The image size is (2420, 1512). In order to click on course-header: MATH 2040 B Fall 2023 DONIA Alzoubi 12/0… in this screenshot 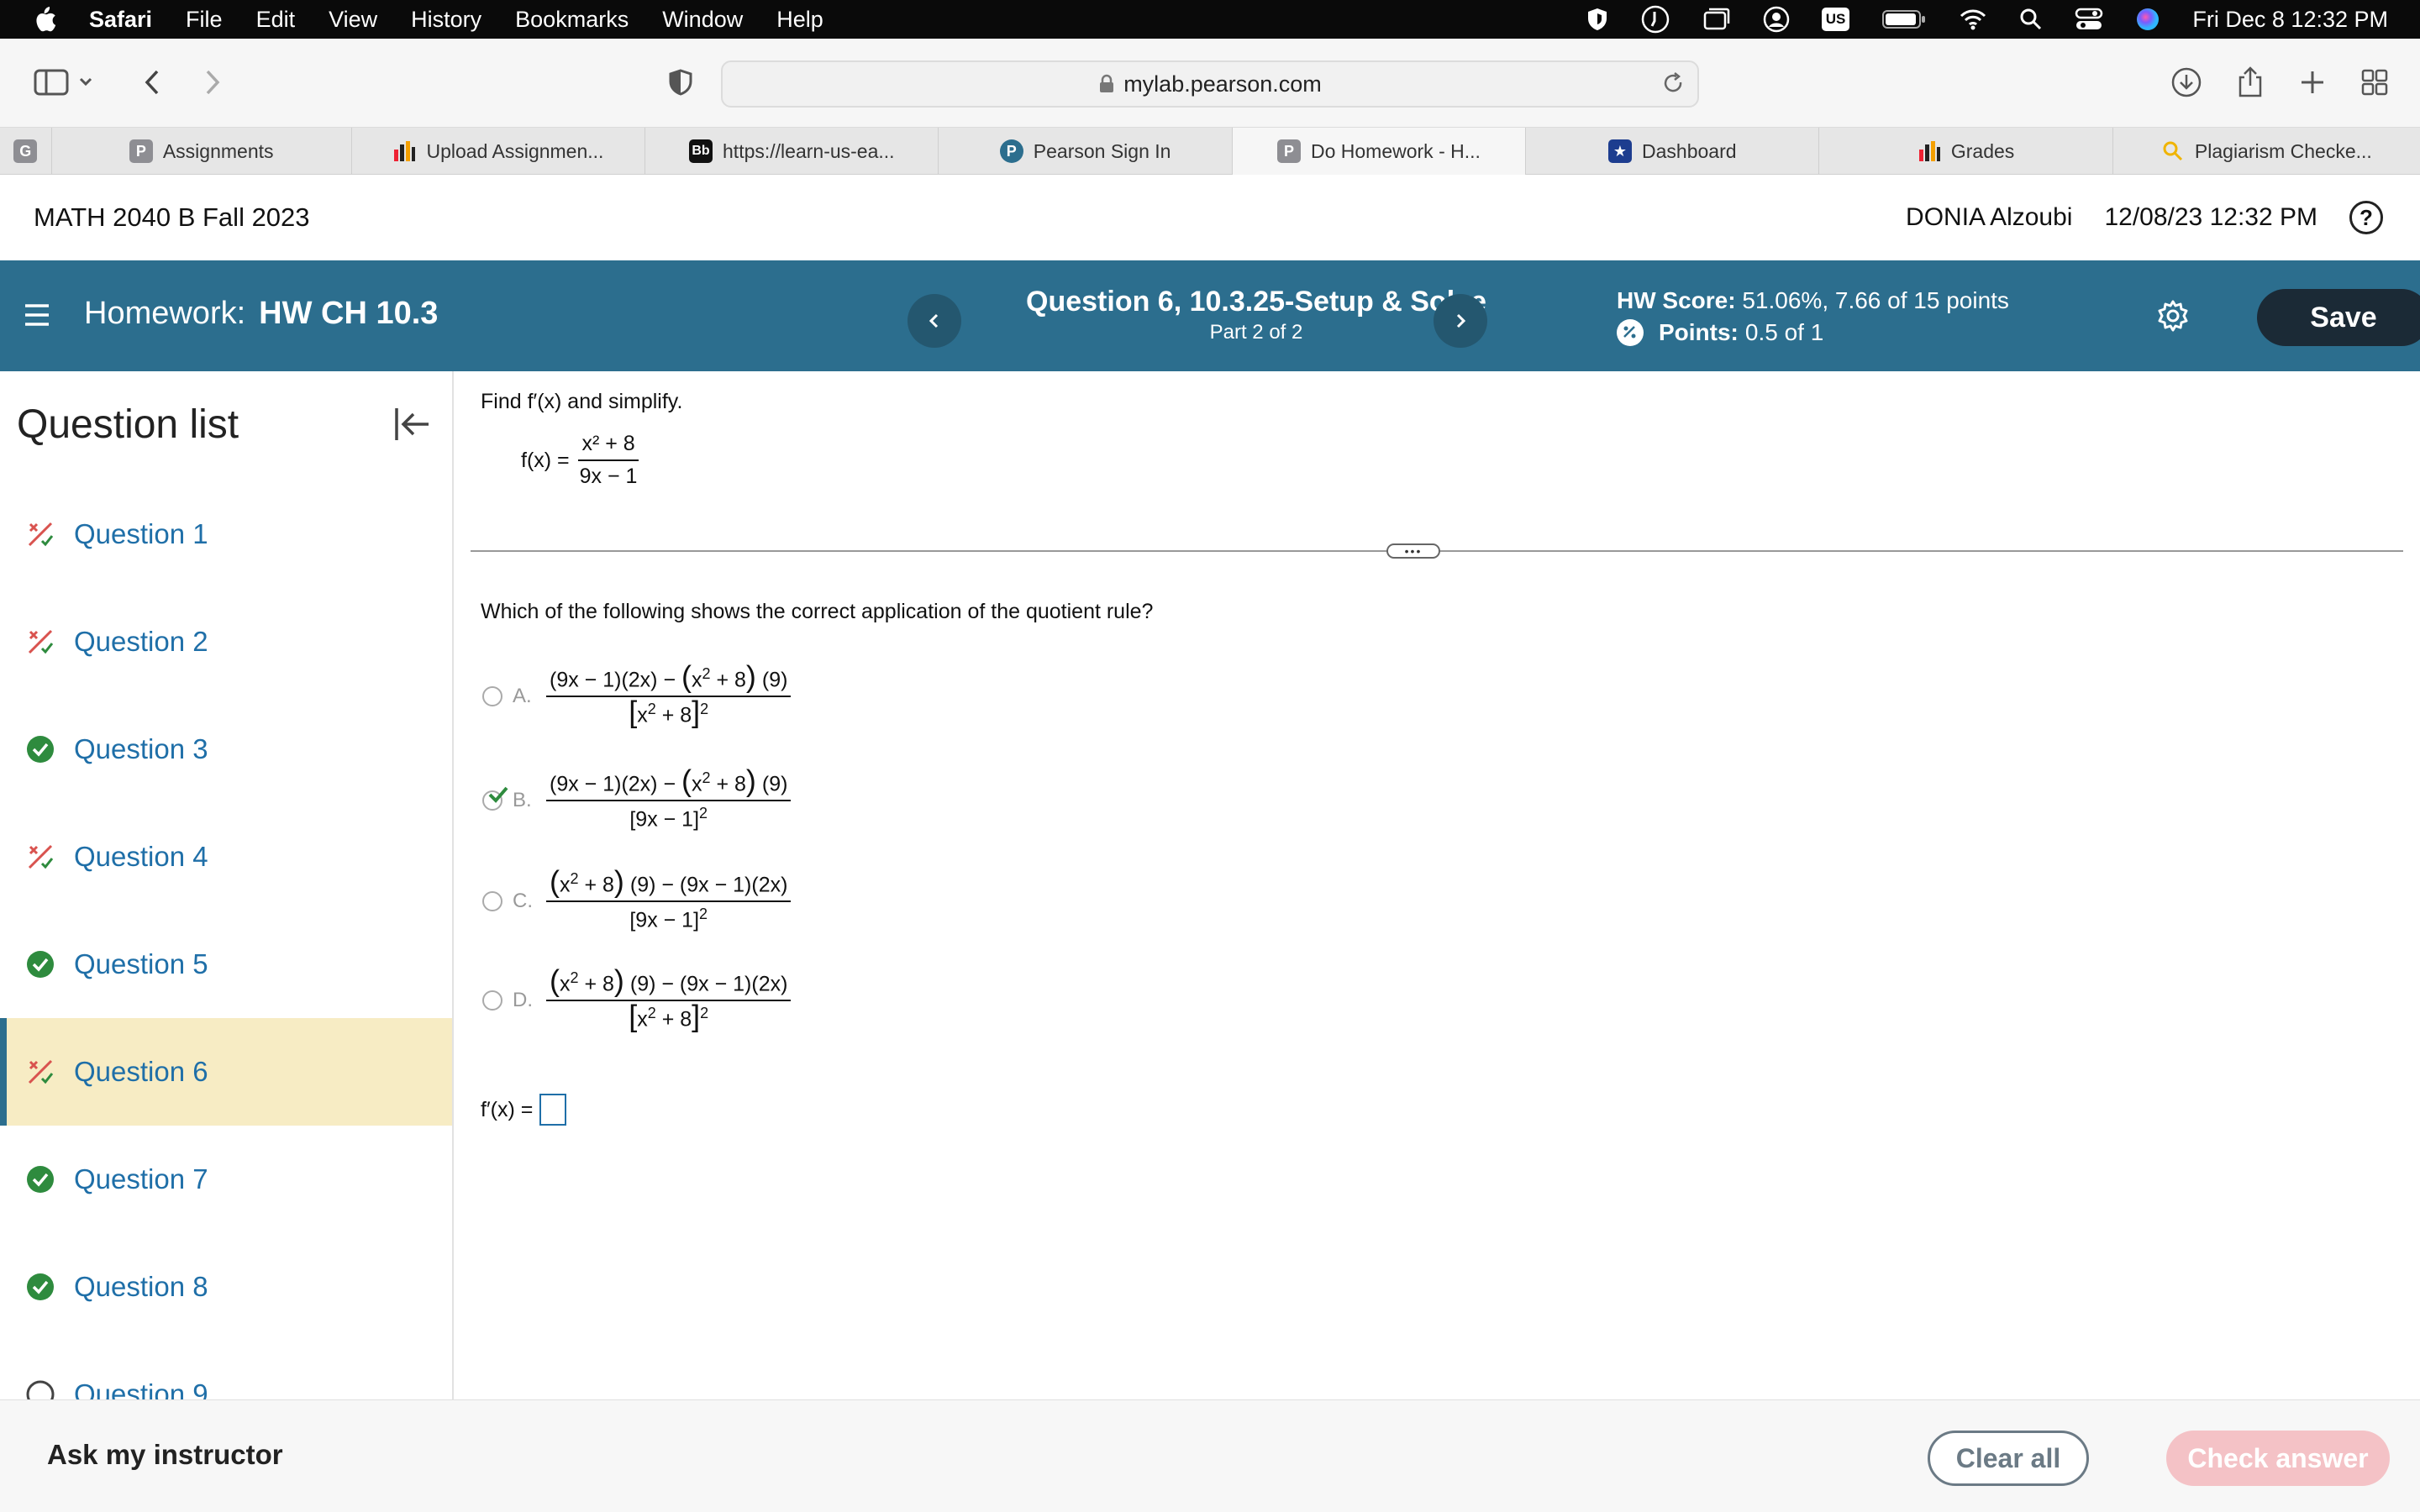, I will do `click(1210, 217)`.